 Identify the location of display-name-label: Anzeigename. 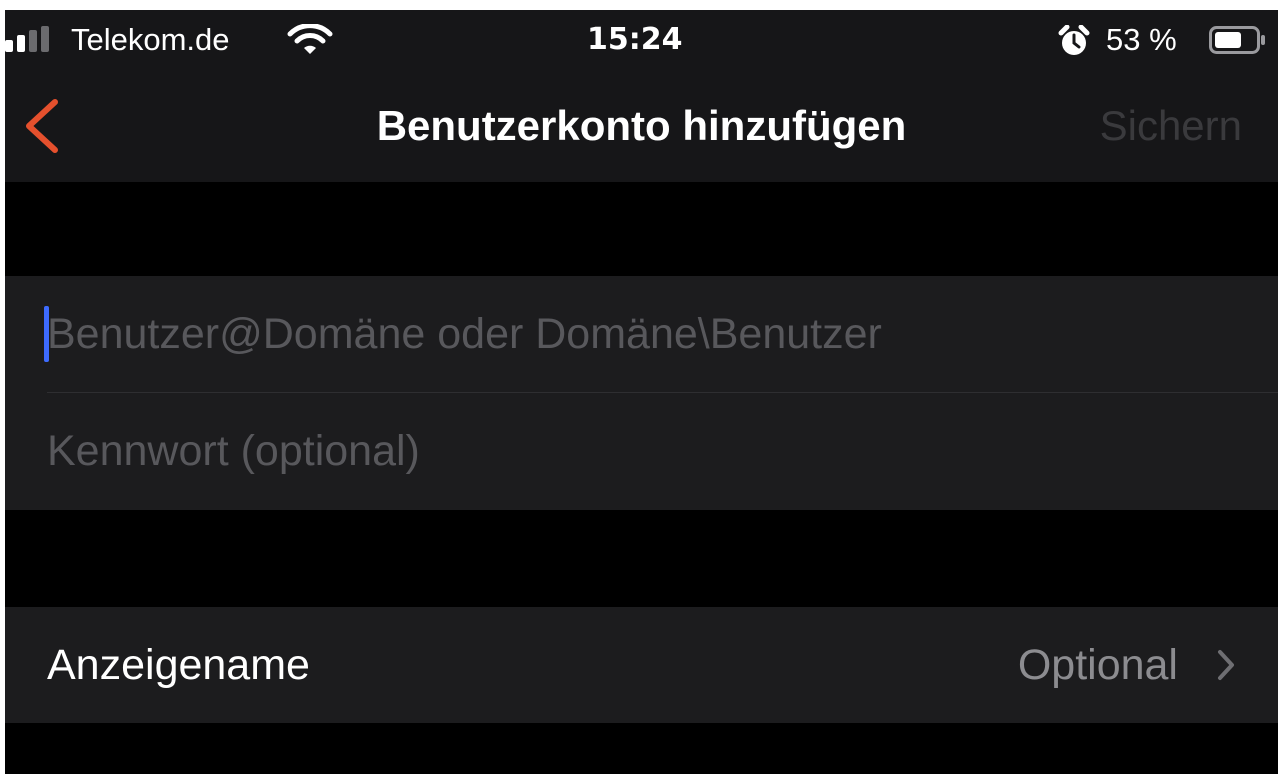
(178, 665).